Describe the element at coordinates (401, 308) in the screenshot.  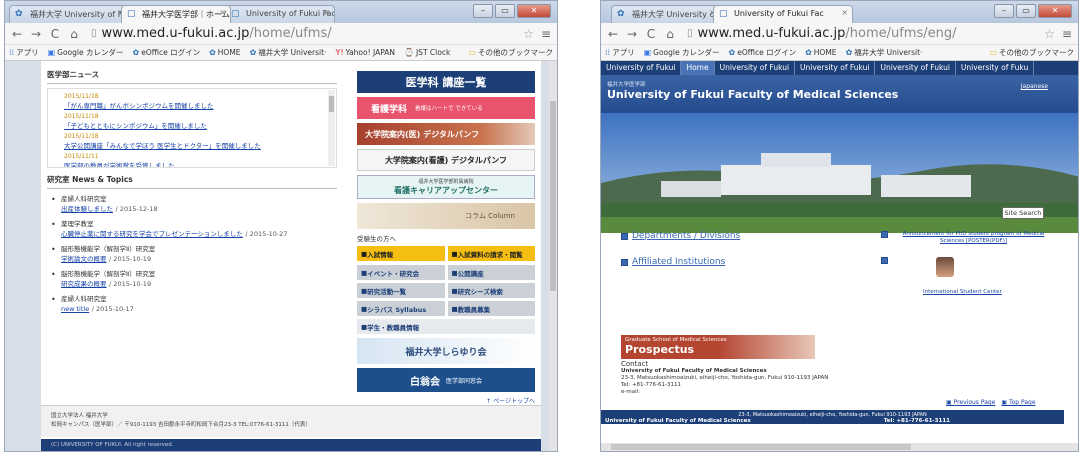
I see `syllabus-link: ■ シラバス Syllabus` at that location.